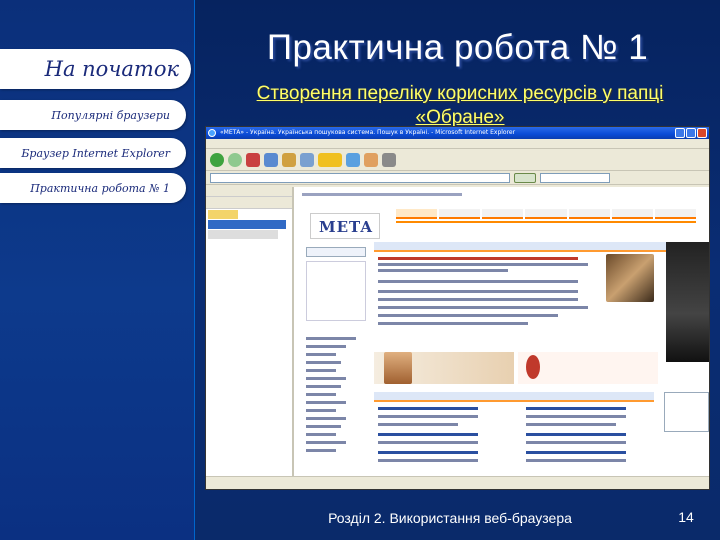 This screenshot has height=540, width=720. What do you see at coordinates (93, 115) in the screenshot?
I see `nav-button-popular-browsers: Популярні браузери` at bounding box center [93, 115].